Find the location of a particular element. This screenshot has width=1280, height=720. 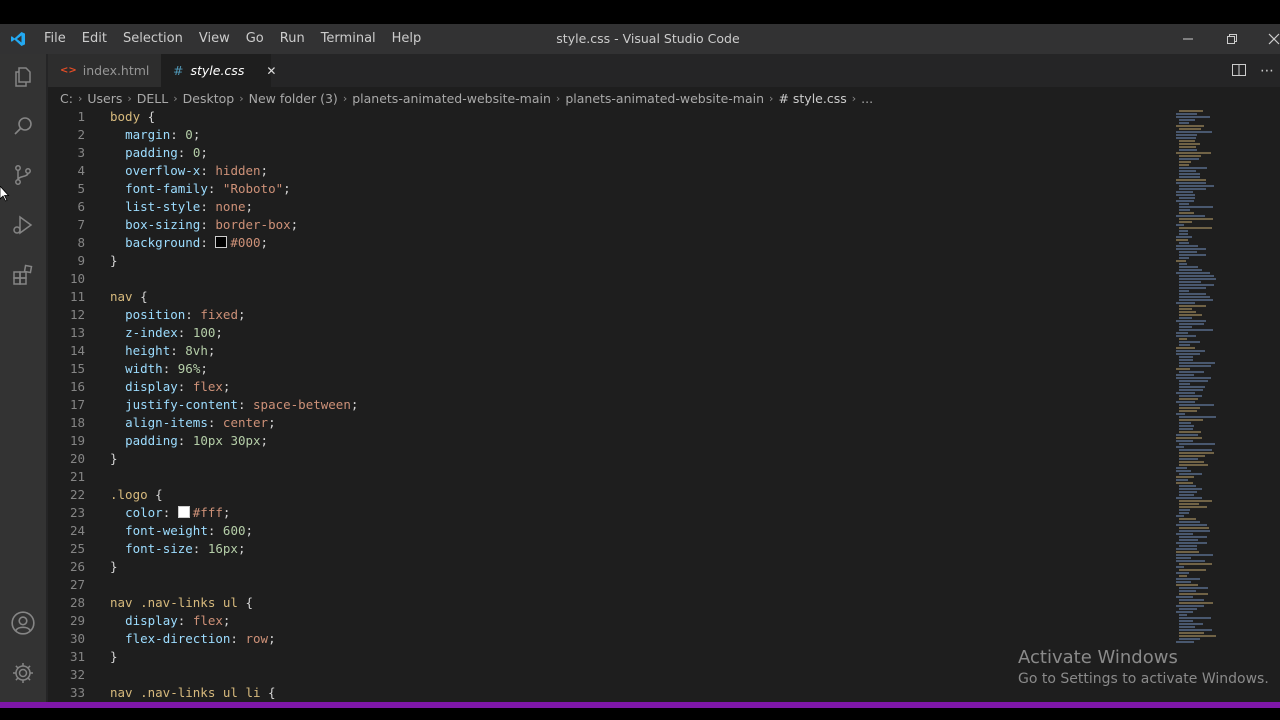

code-line: 8 background: #000; is located at coordinates (598, 243).